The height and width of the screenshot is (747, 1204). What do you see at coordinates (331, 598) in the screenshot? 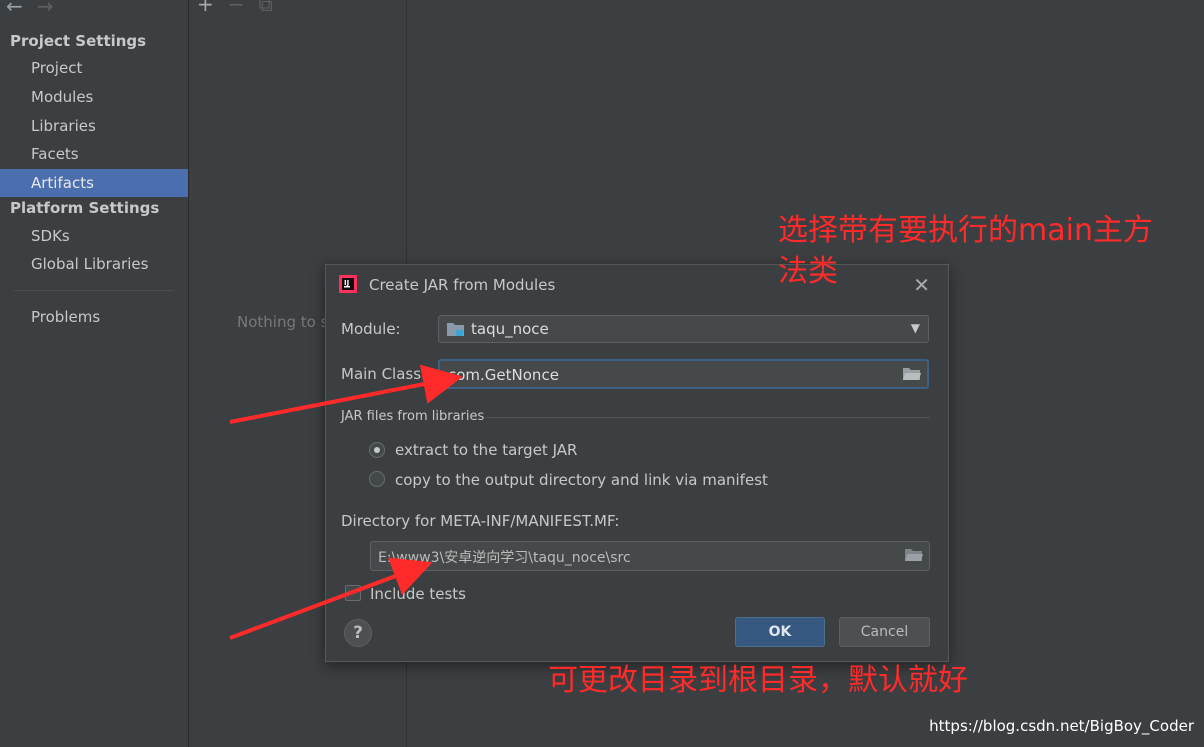
I see `annotation-arrow-directory` at bounding box center [331, 598].